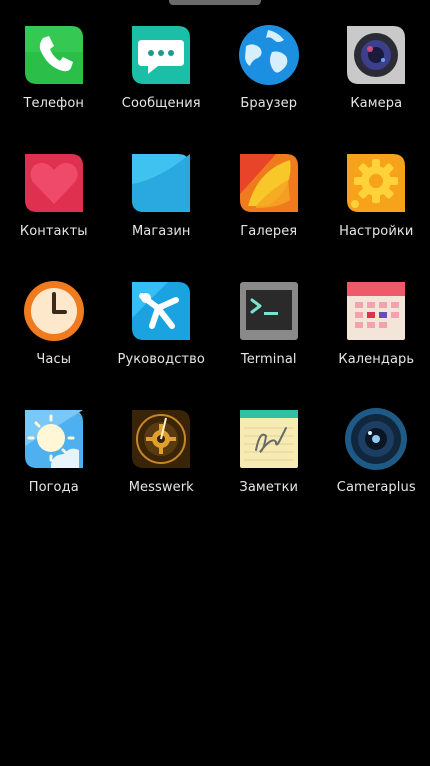 The width and height of the screenshot is (430, 766). I want to click on app-gallery: Галерея, so click(269, 210).